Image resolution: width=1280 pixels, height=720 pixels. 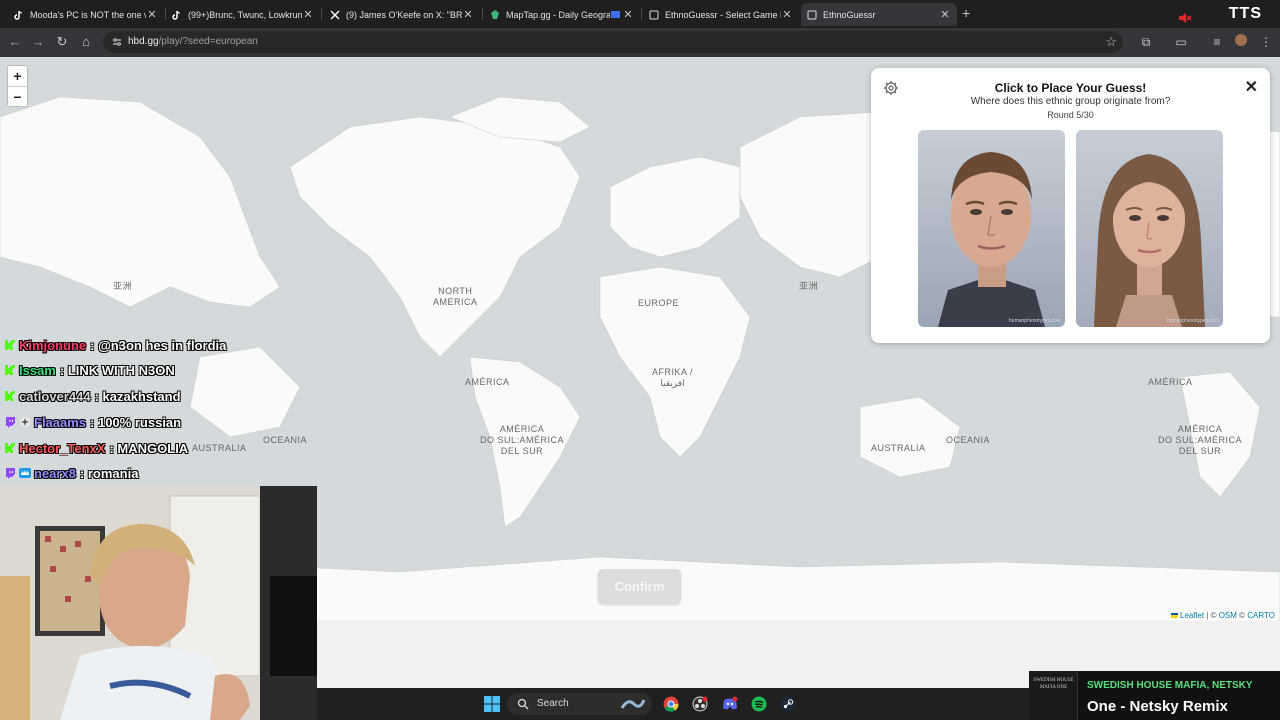 What do you see at coordinates (879, 14) in the screenshot?
I see `tab-active: EthnoGuessr ✕` at bounding box center [879, 14].